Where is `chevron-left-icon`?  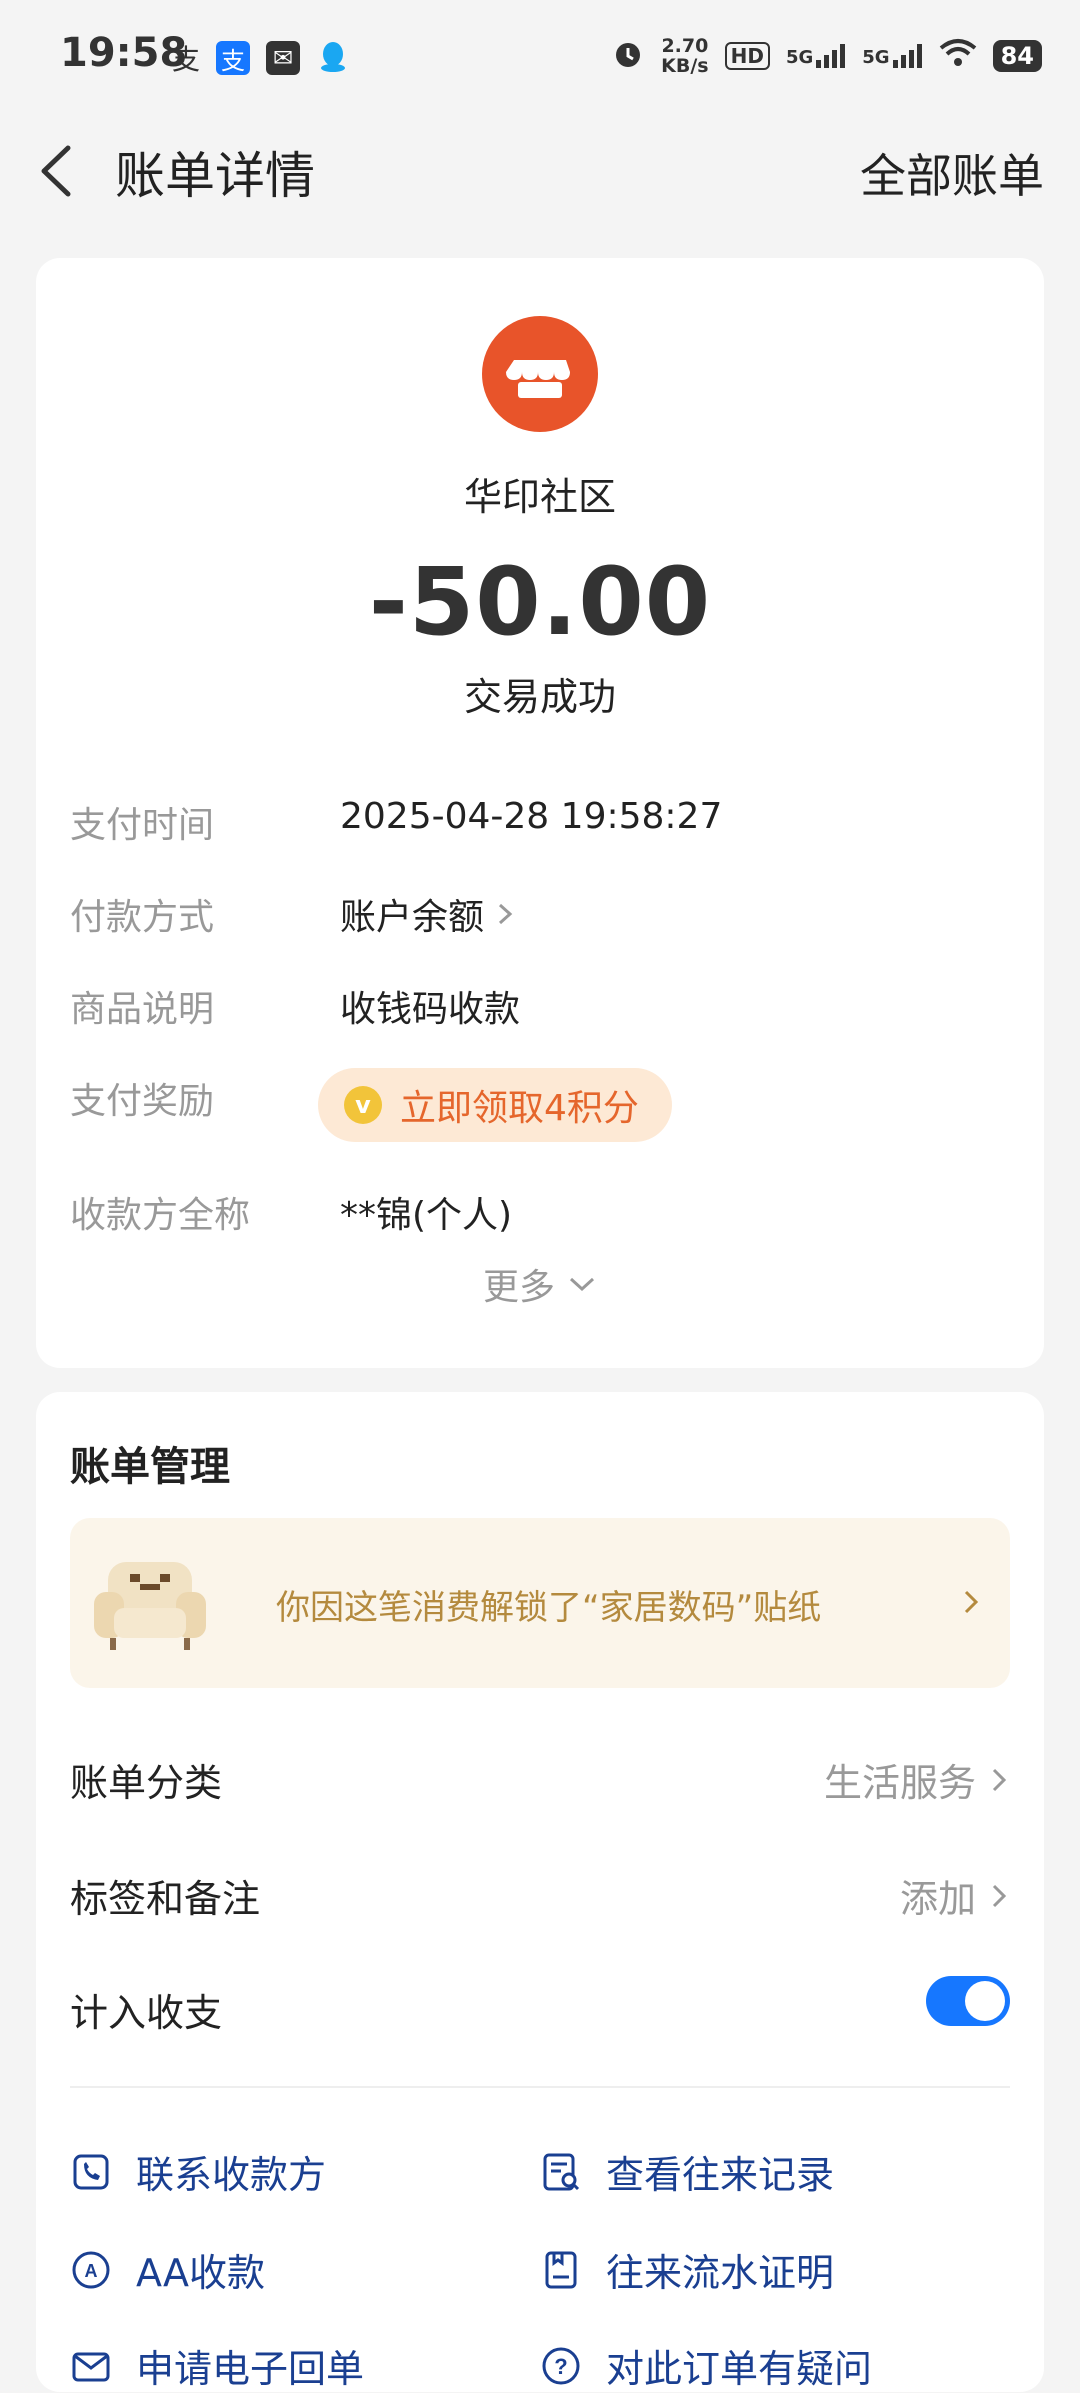
chevron-left-icon is located at coordinates (56, 171).